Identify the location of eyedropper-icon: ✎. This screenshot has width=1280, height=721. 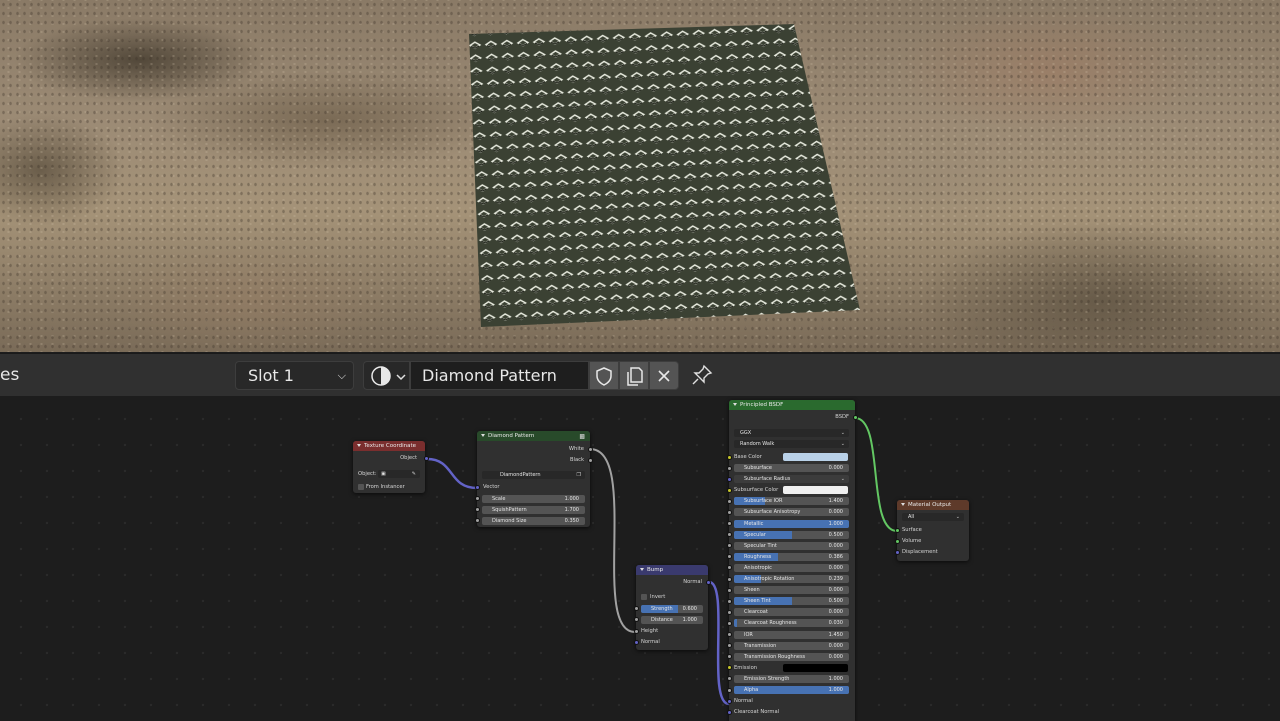
(414, 474).